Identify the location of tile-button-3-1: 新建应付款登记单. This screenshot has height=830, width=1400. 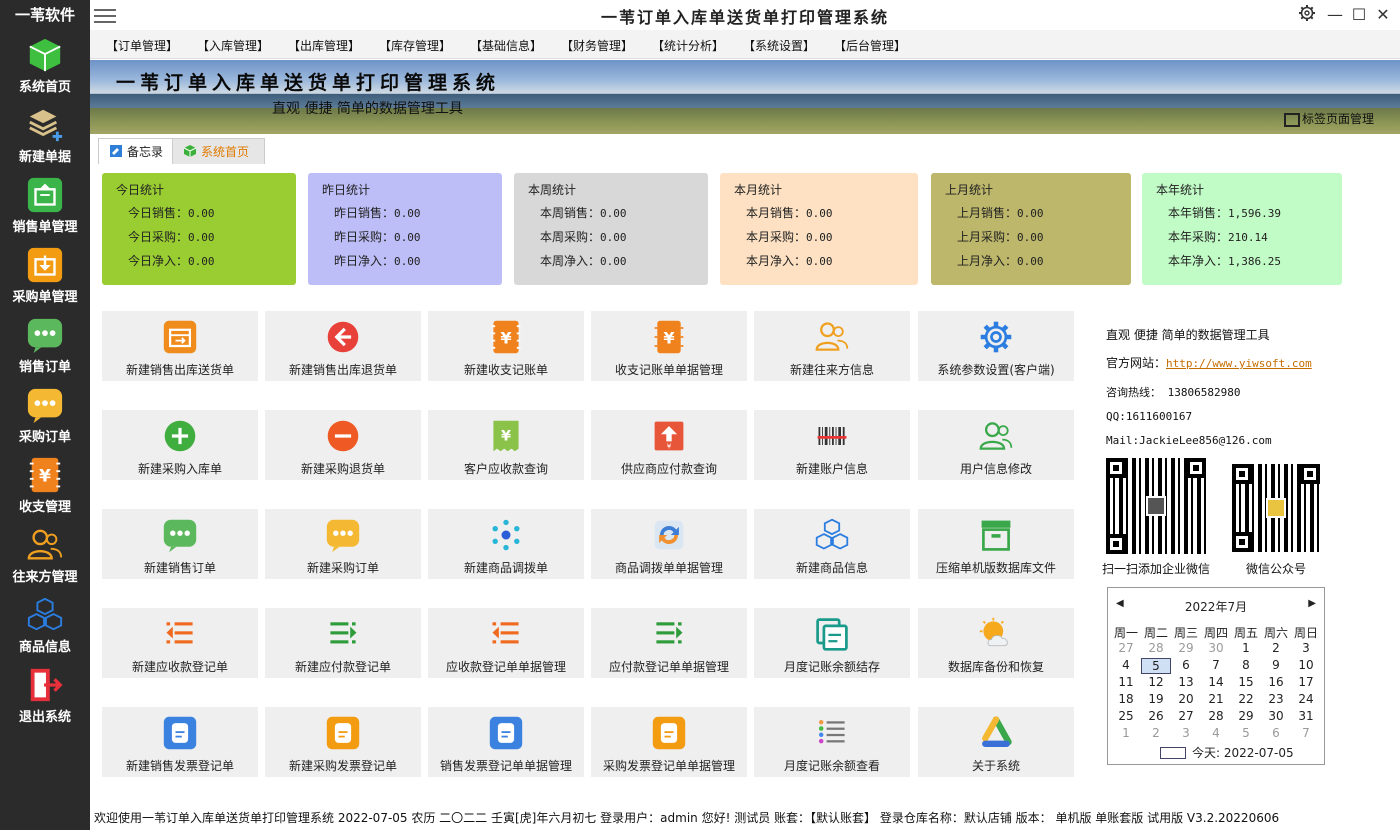
(343, 643).